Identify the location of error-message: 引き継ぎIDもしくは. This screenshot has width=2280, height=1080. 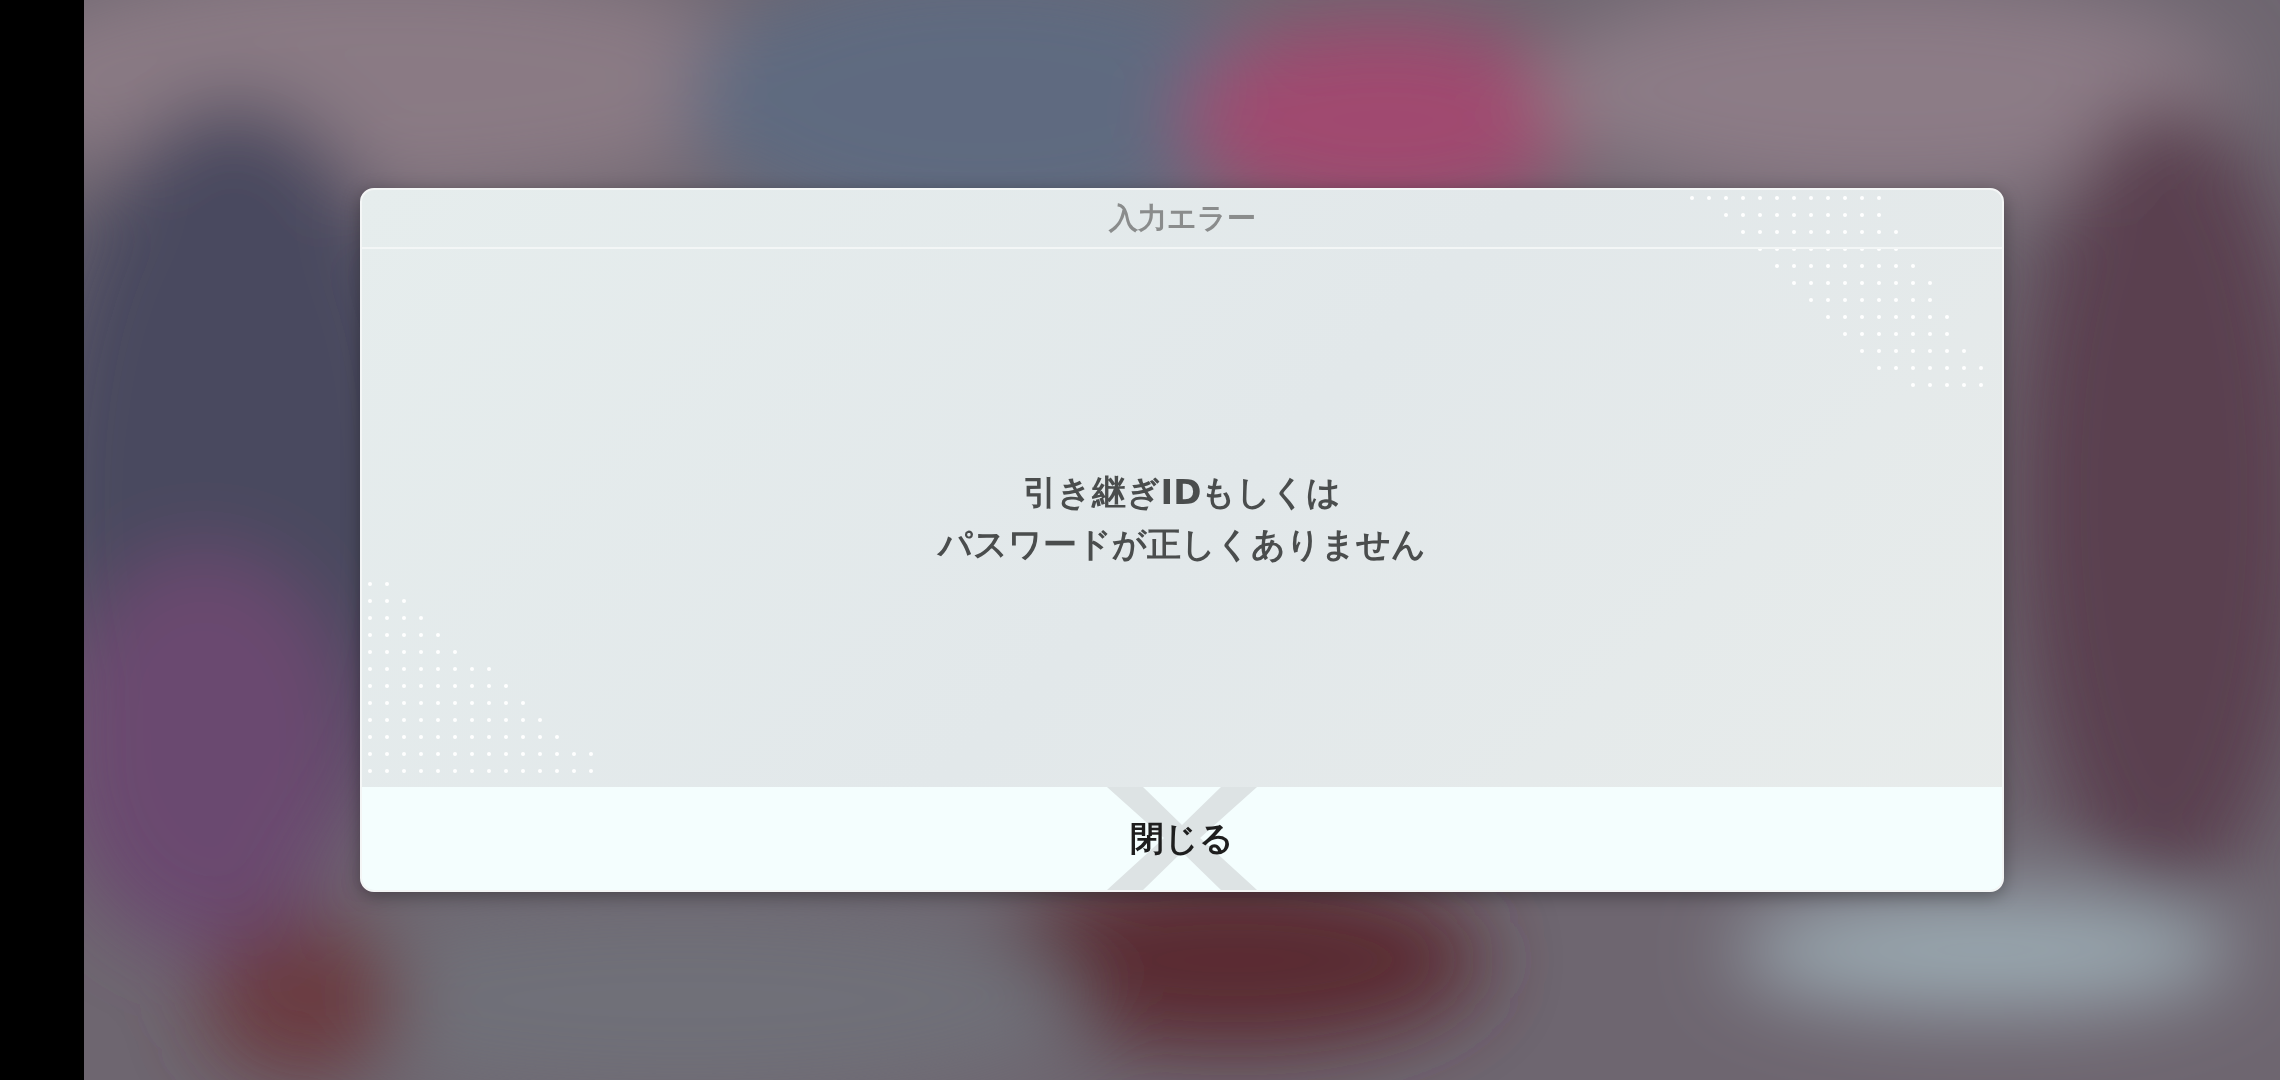
(1182, 492).